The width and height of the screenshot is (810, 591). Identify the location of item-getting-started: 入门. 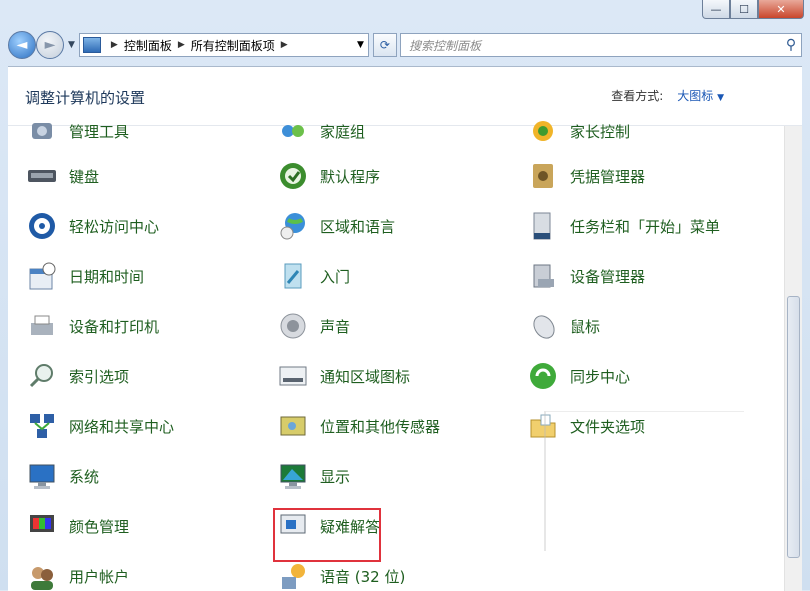
(313, 276).